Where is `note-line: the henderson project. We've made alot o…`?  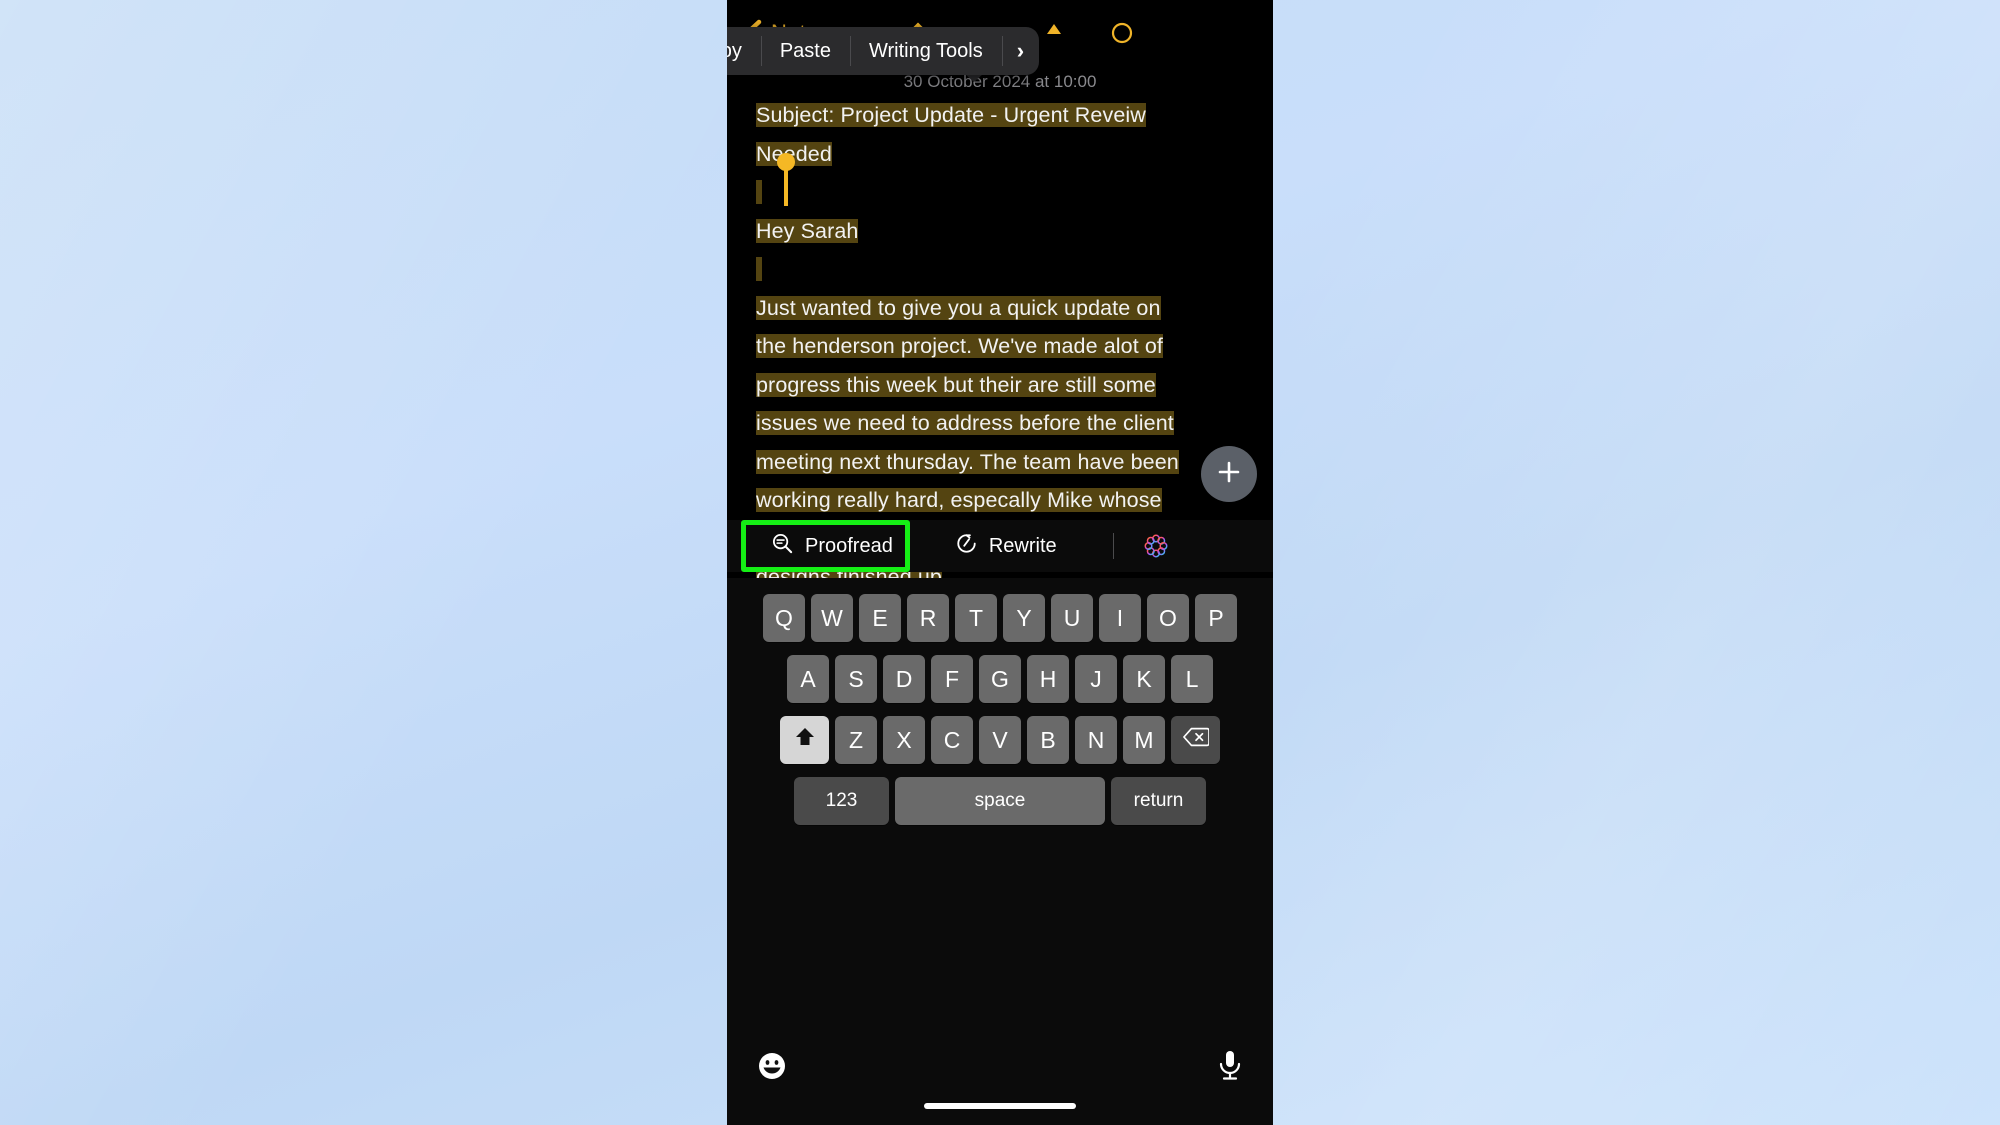
note-line: the henderson project. We've made alot o… is located at coordinates (959, 346).